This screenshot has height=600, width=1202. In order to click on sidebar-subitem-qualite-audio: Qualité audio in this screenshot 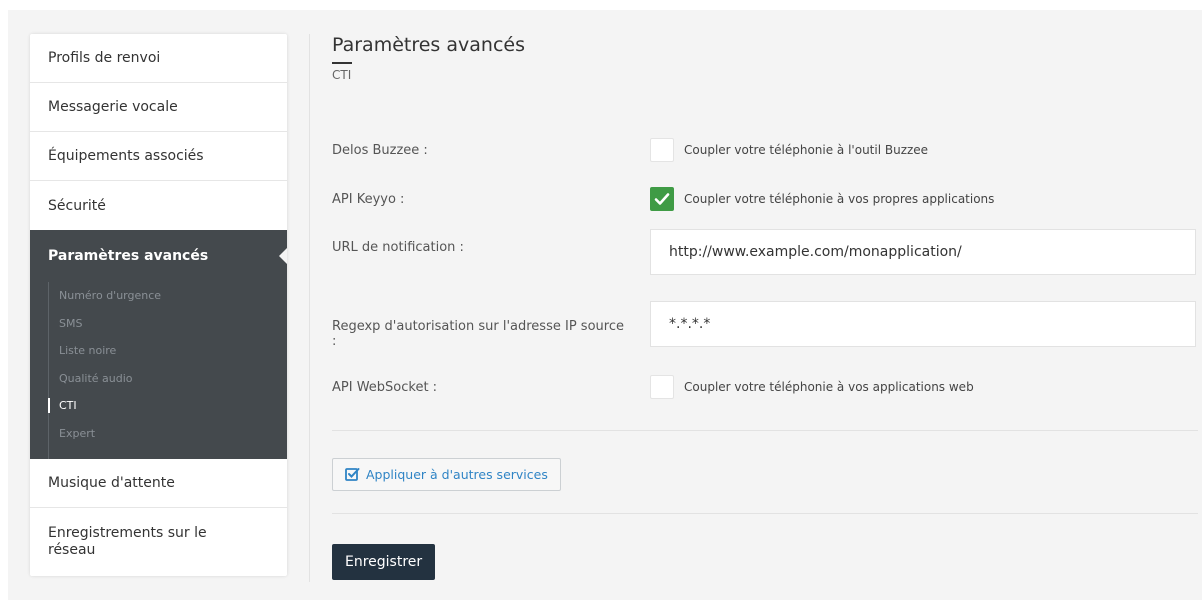, I will do `click(168, 379)`.